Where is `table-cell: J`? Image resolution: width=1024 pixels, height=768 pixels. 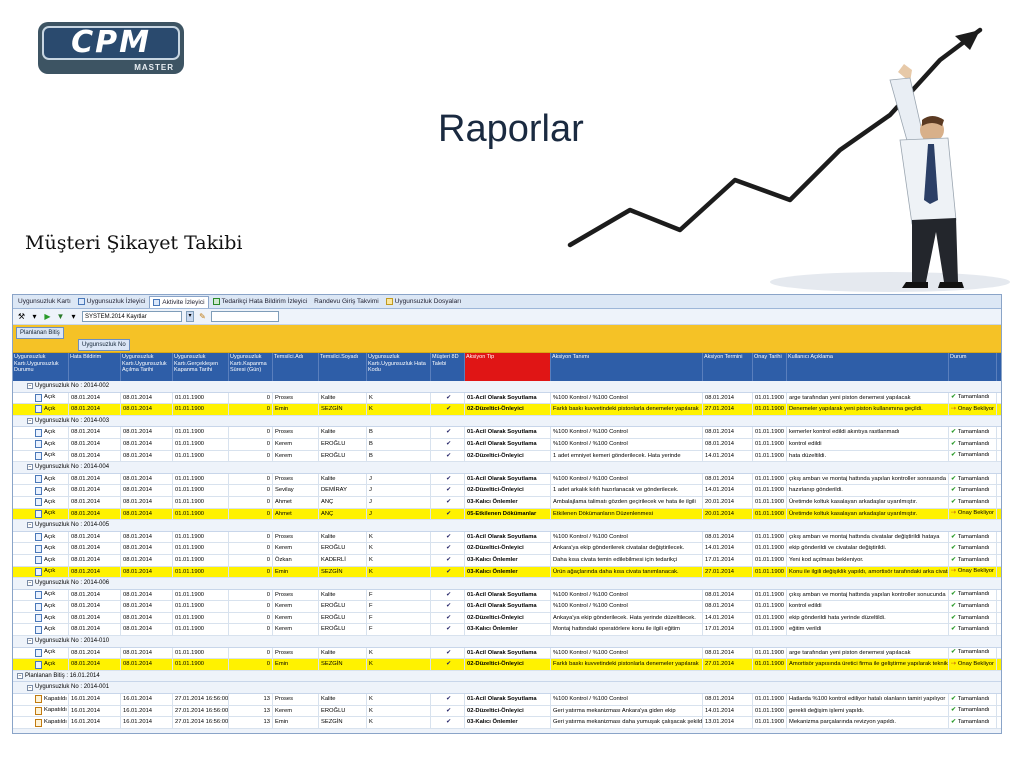
table-cell: J is located at coordinates (399, 502).